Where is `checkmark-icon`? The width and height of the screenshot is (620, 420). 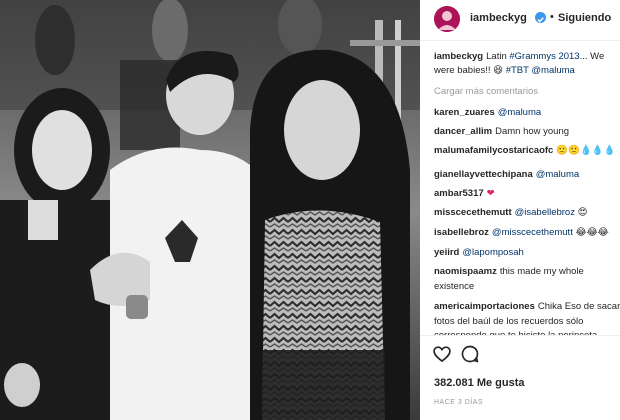 checkmark-icon is located at coordinates (540, 20).